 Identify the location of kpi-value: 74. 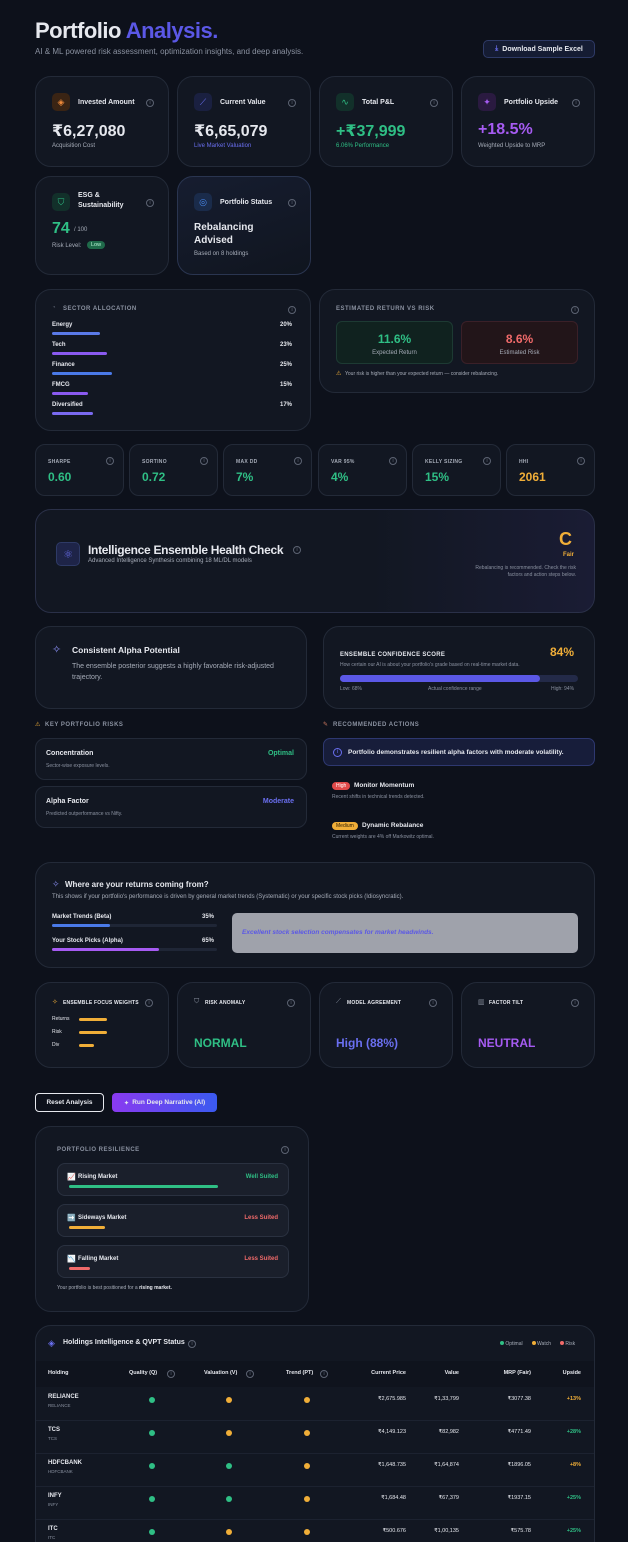
(61, 228).